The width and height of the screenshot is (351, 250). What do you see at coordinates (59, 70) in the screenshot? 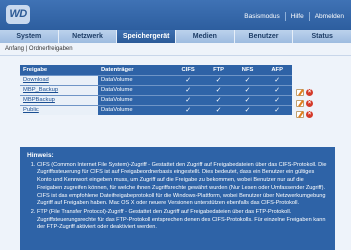
I see `col-share: Freigabe` at bounding box center [59, 70].